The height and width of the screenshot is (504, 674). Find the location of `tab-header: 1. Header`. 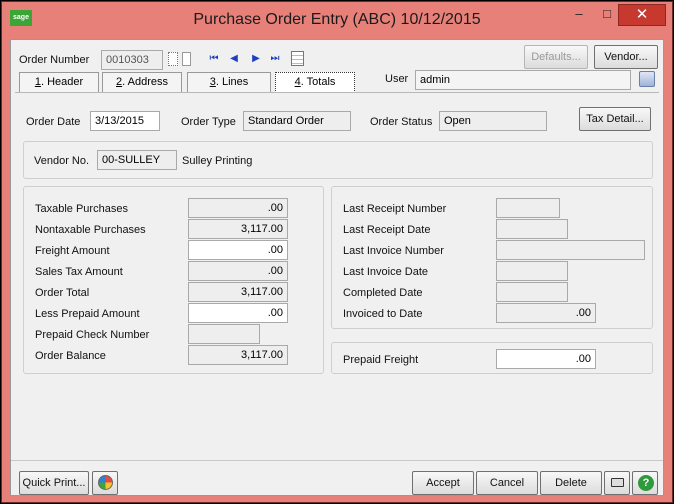

tab-header: 1. Header is located at coordinates (59, 82).